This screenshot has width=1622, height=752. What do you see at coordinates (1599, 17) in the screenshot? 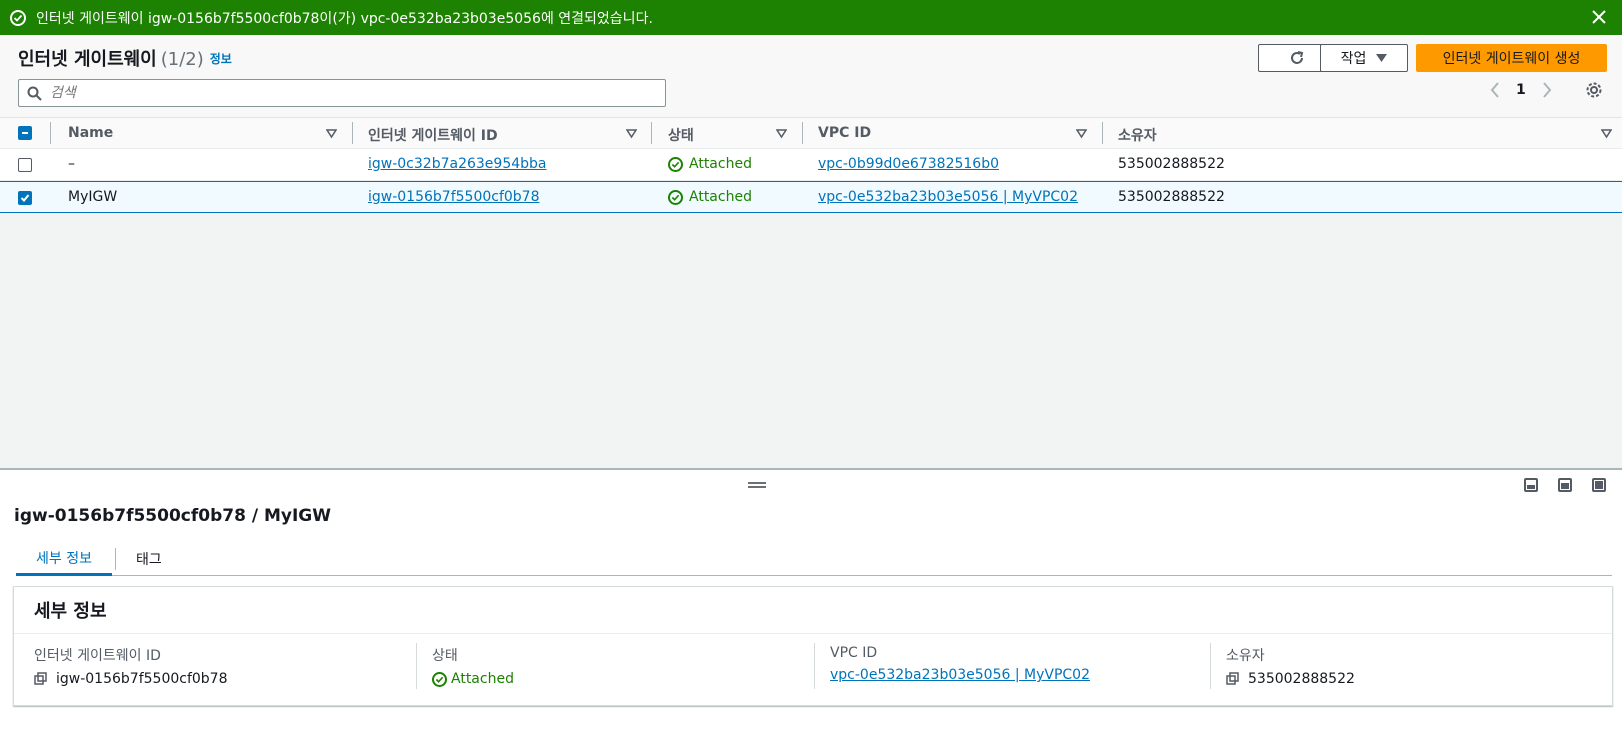
I see `close-icon` at bounding box center [1599, 17].